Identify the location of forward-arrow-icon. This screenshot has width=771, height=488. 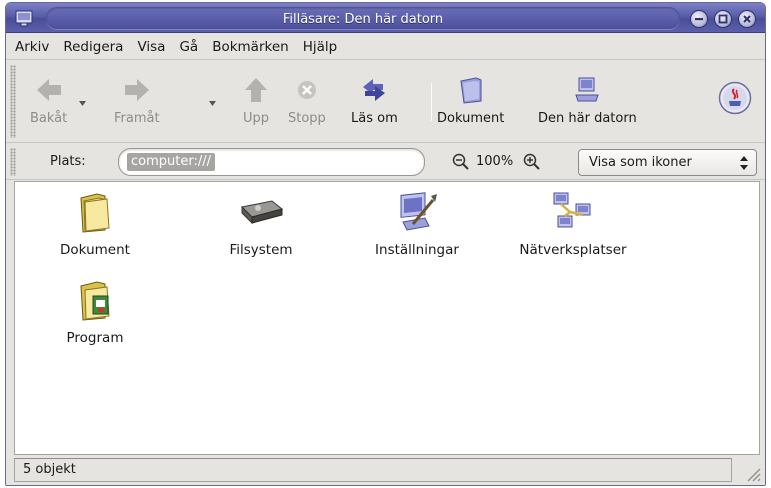
(136, 90).